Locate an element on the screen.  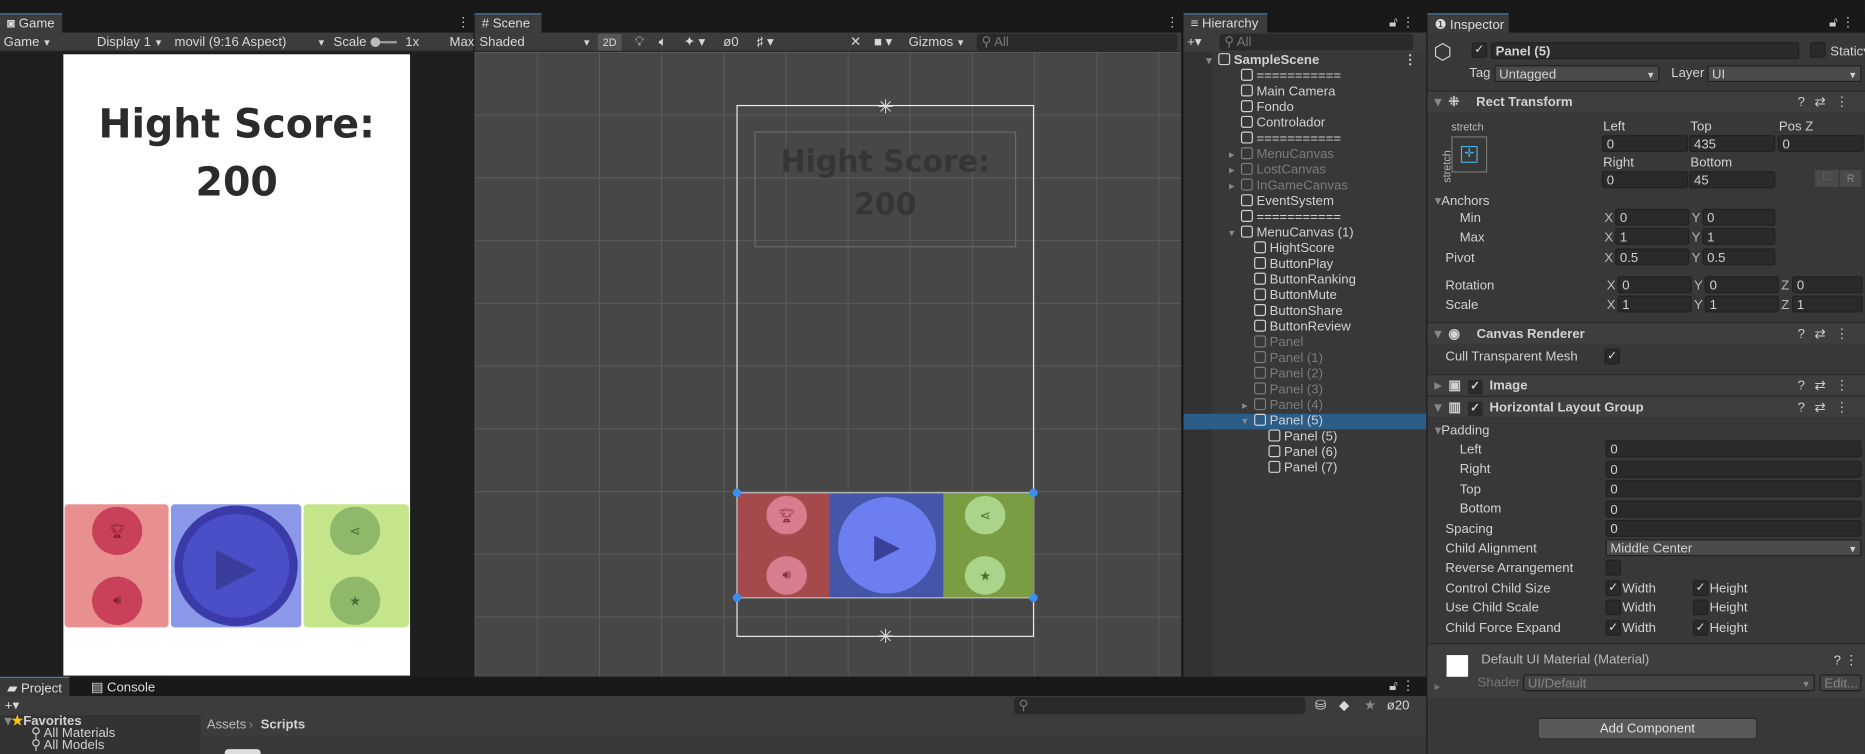
static-checkbox is located at coordinates (1817, 50).